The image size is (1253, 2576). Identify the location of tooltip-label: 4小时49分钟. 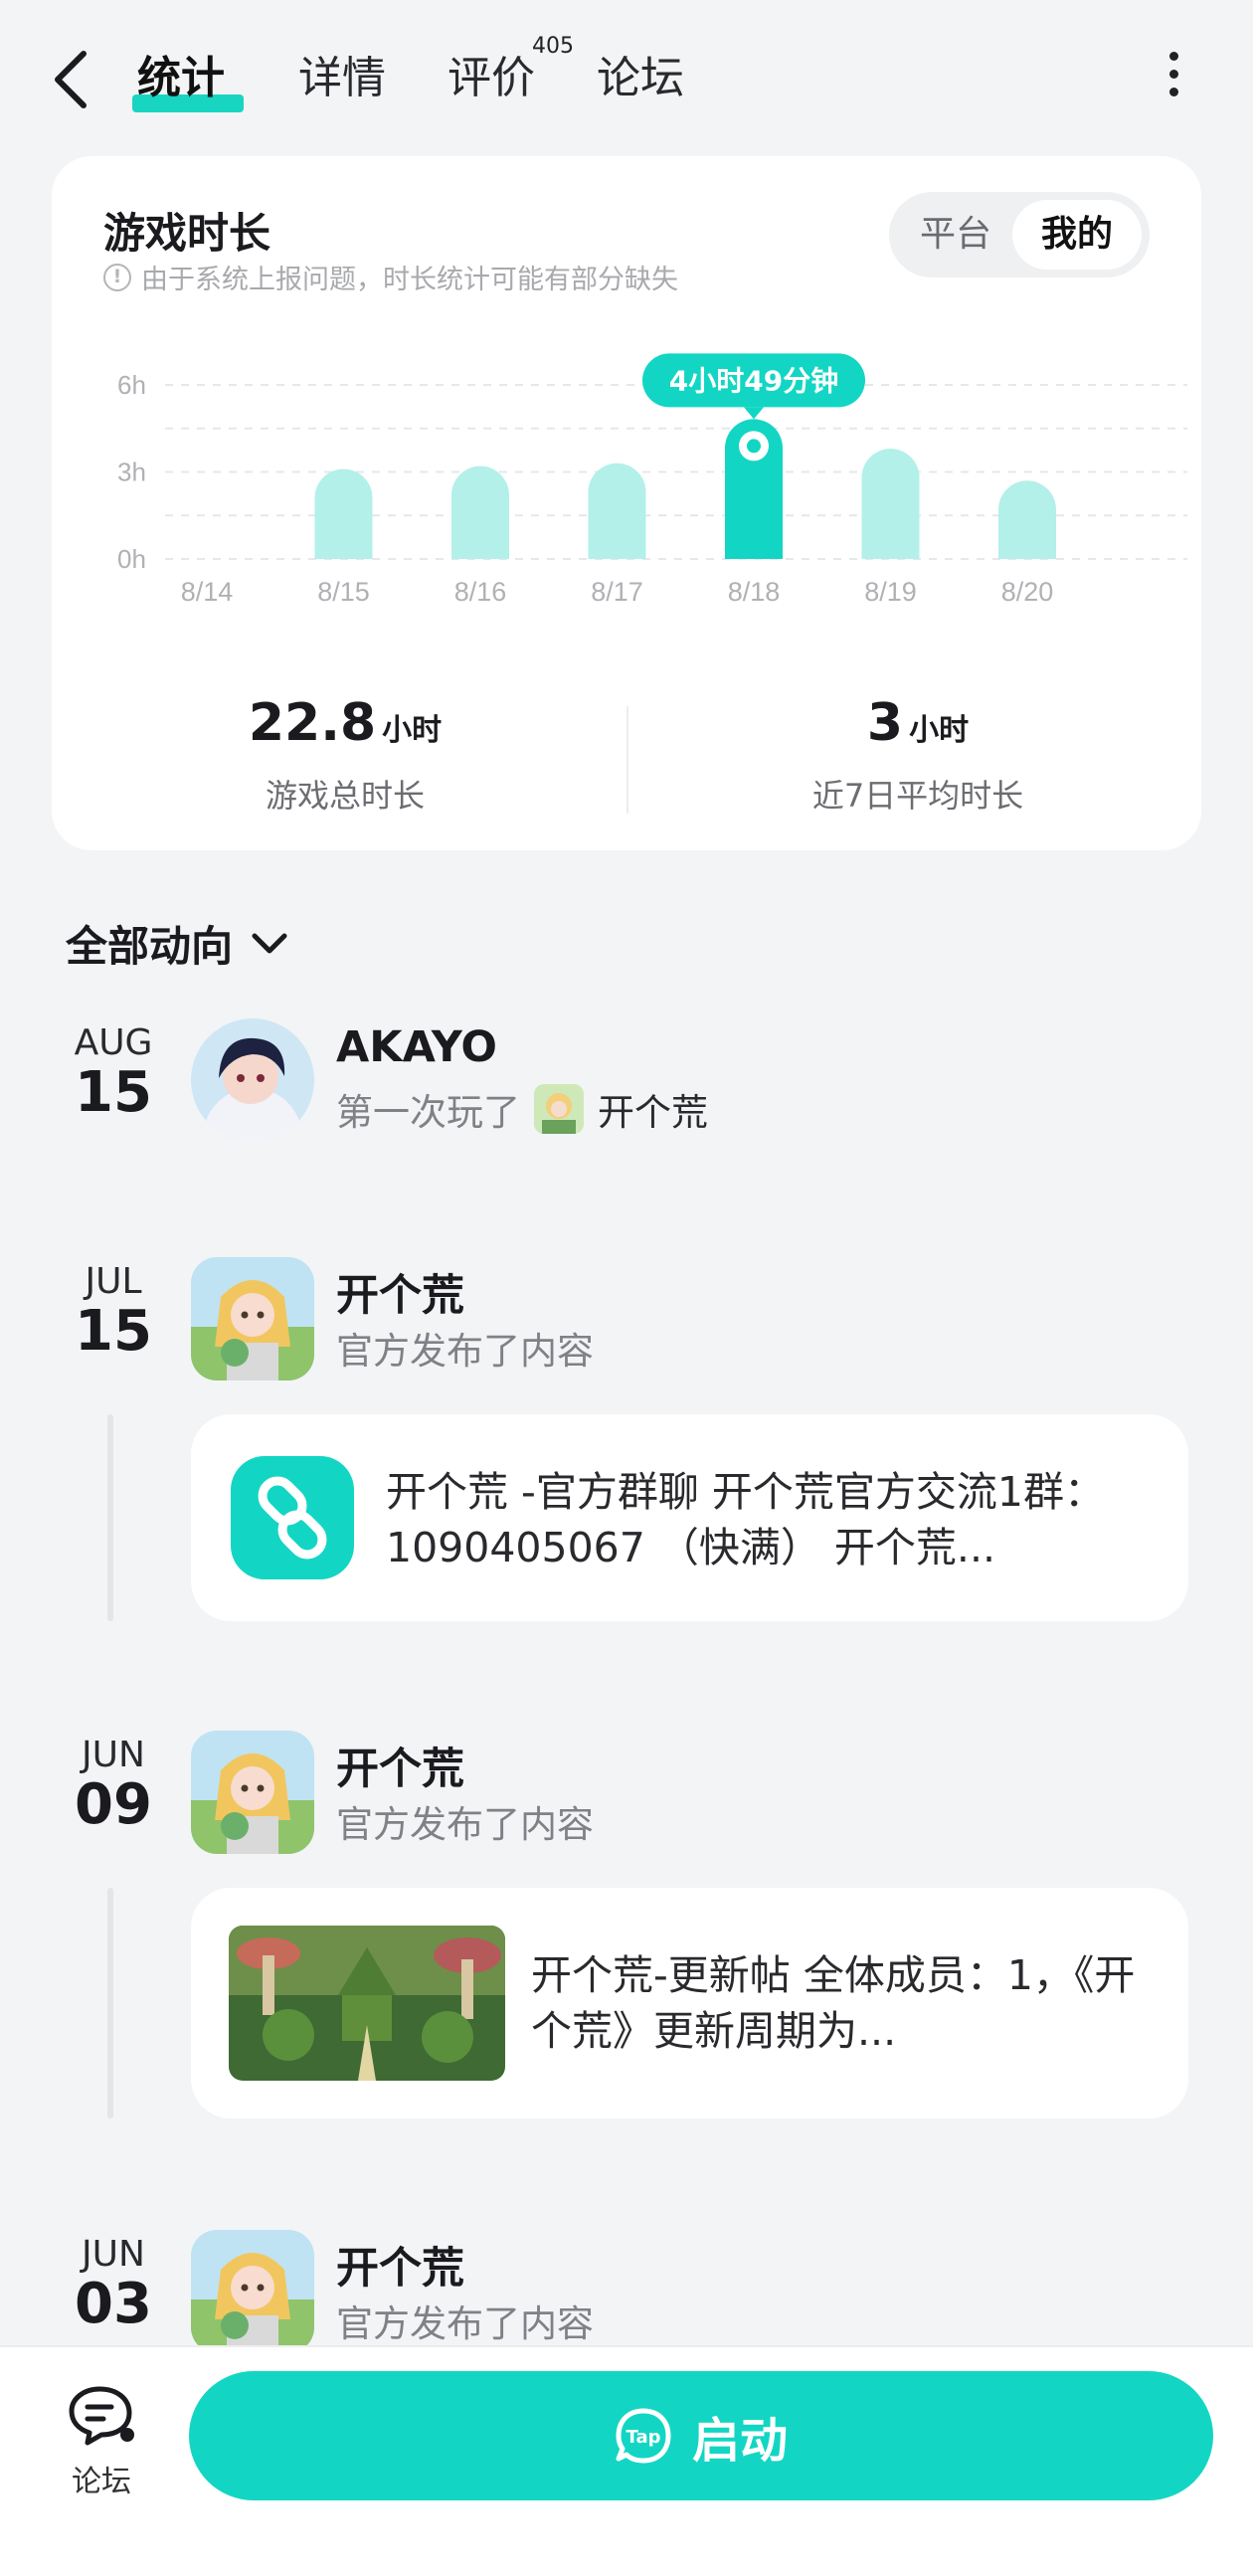
(754, 380).